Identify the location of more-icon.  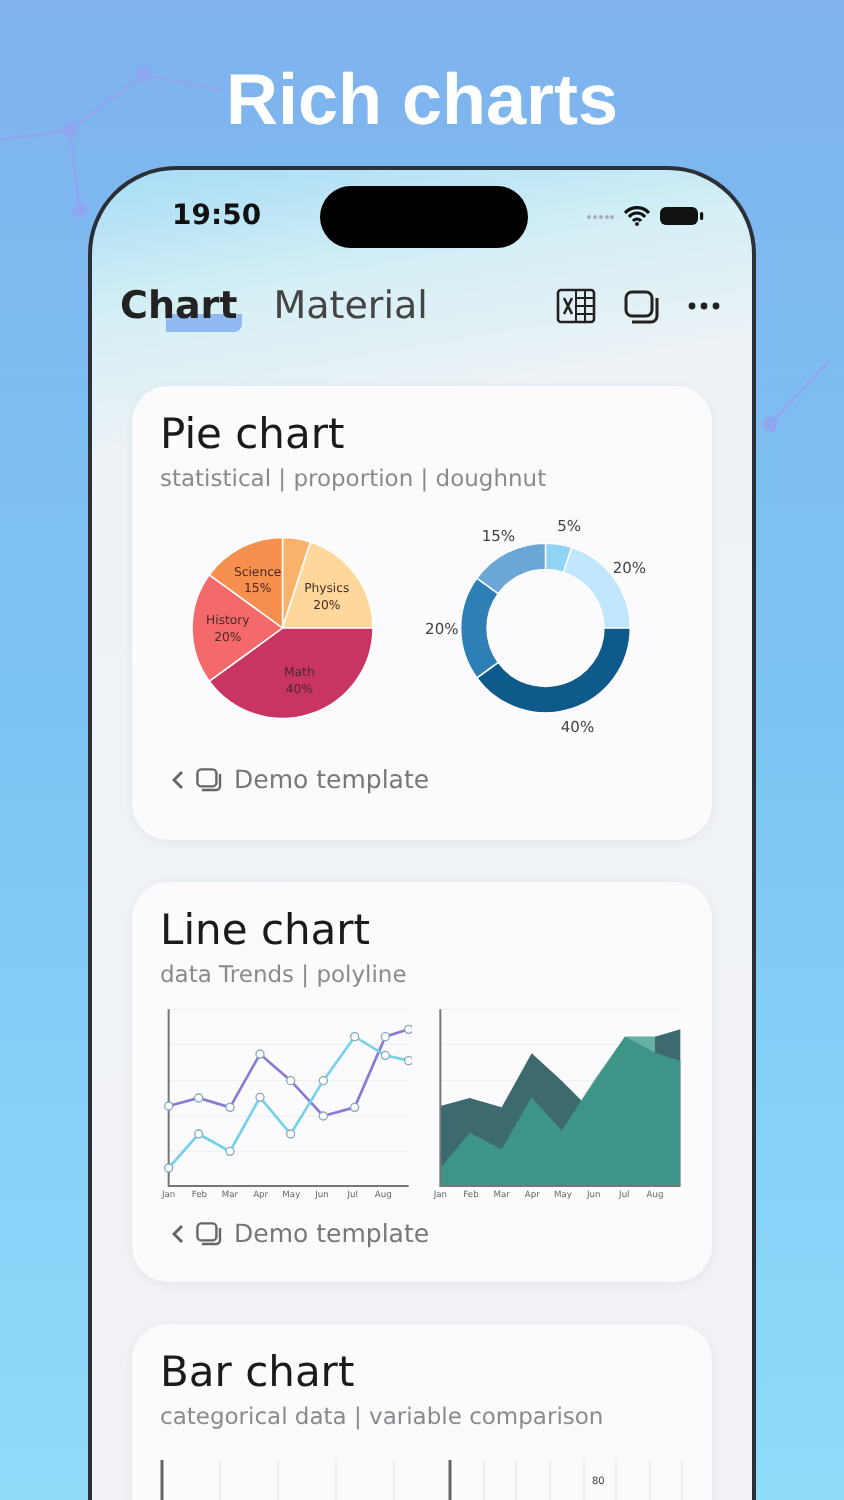
(704, 306).